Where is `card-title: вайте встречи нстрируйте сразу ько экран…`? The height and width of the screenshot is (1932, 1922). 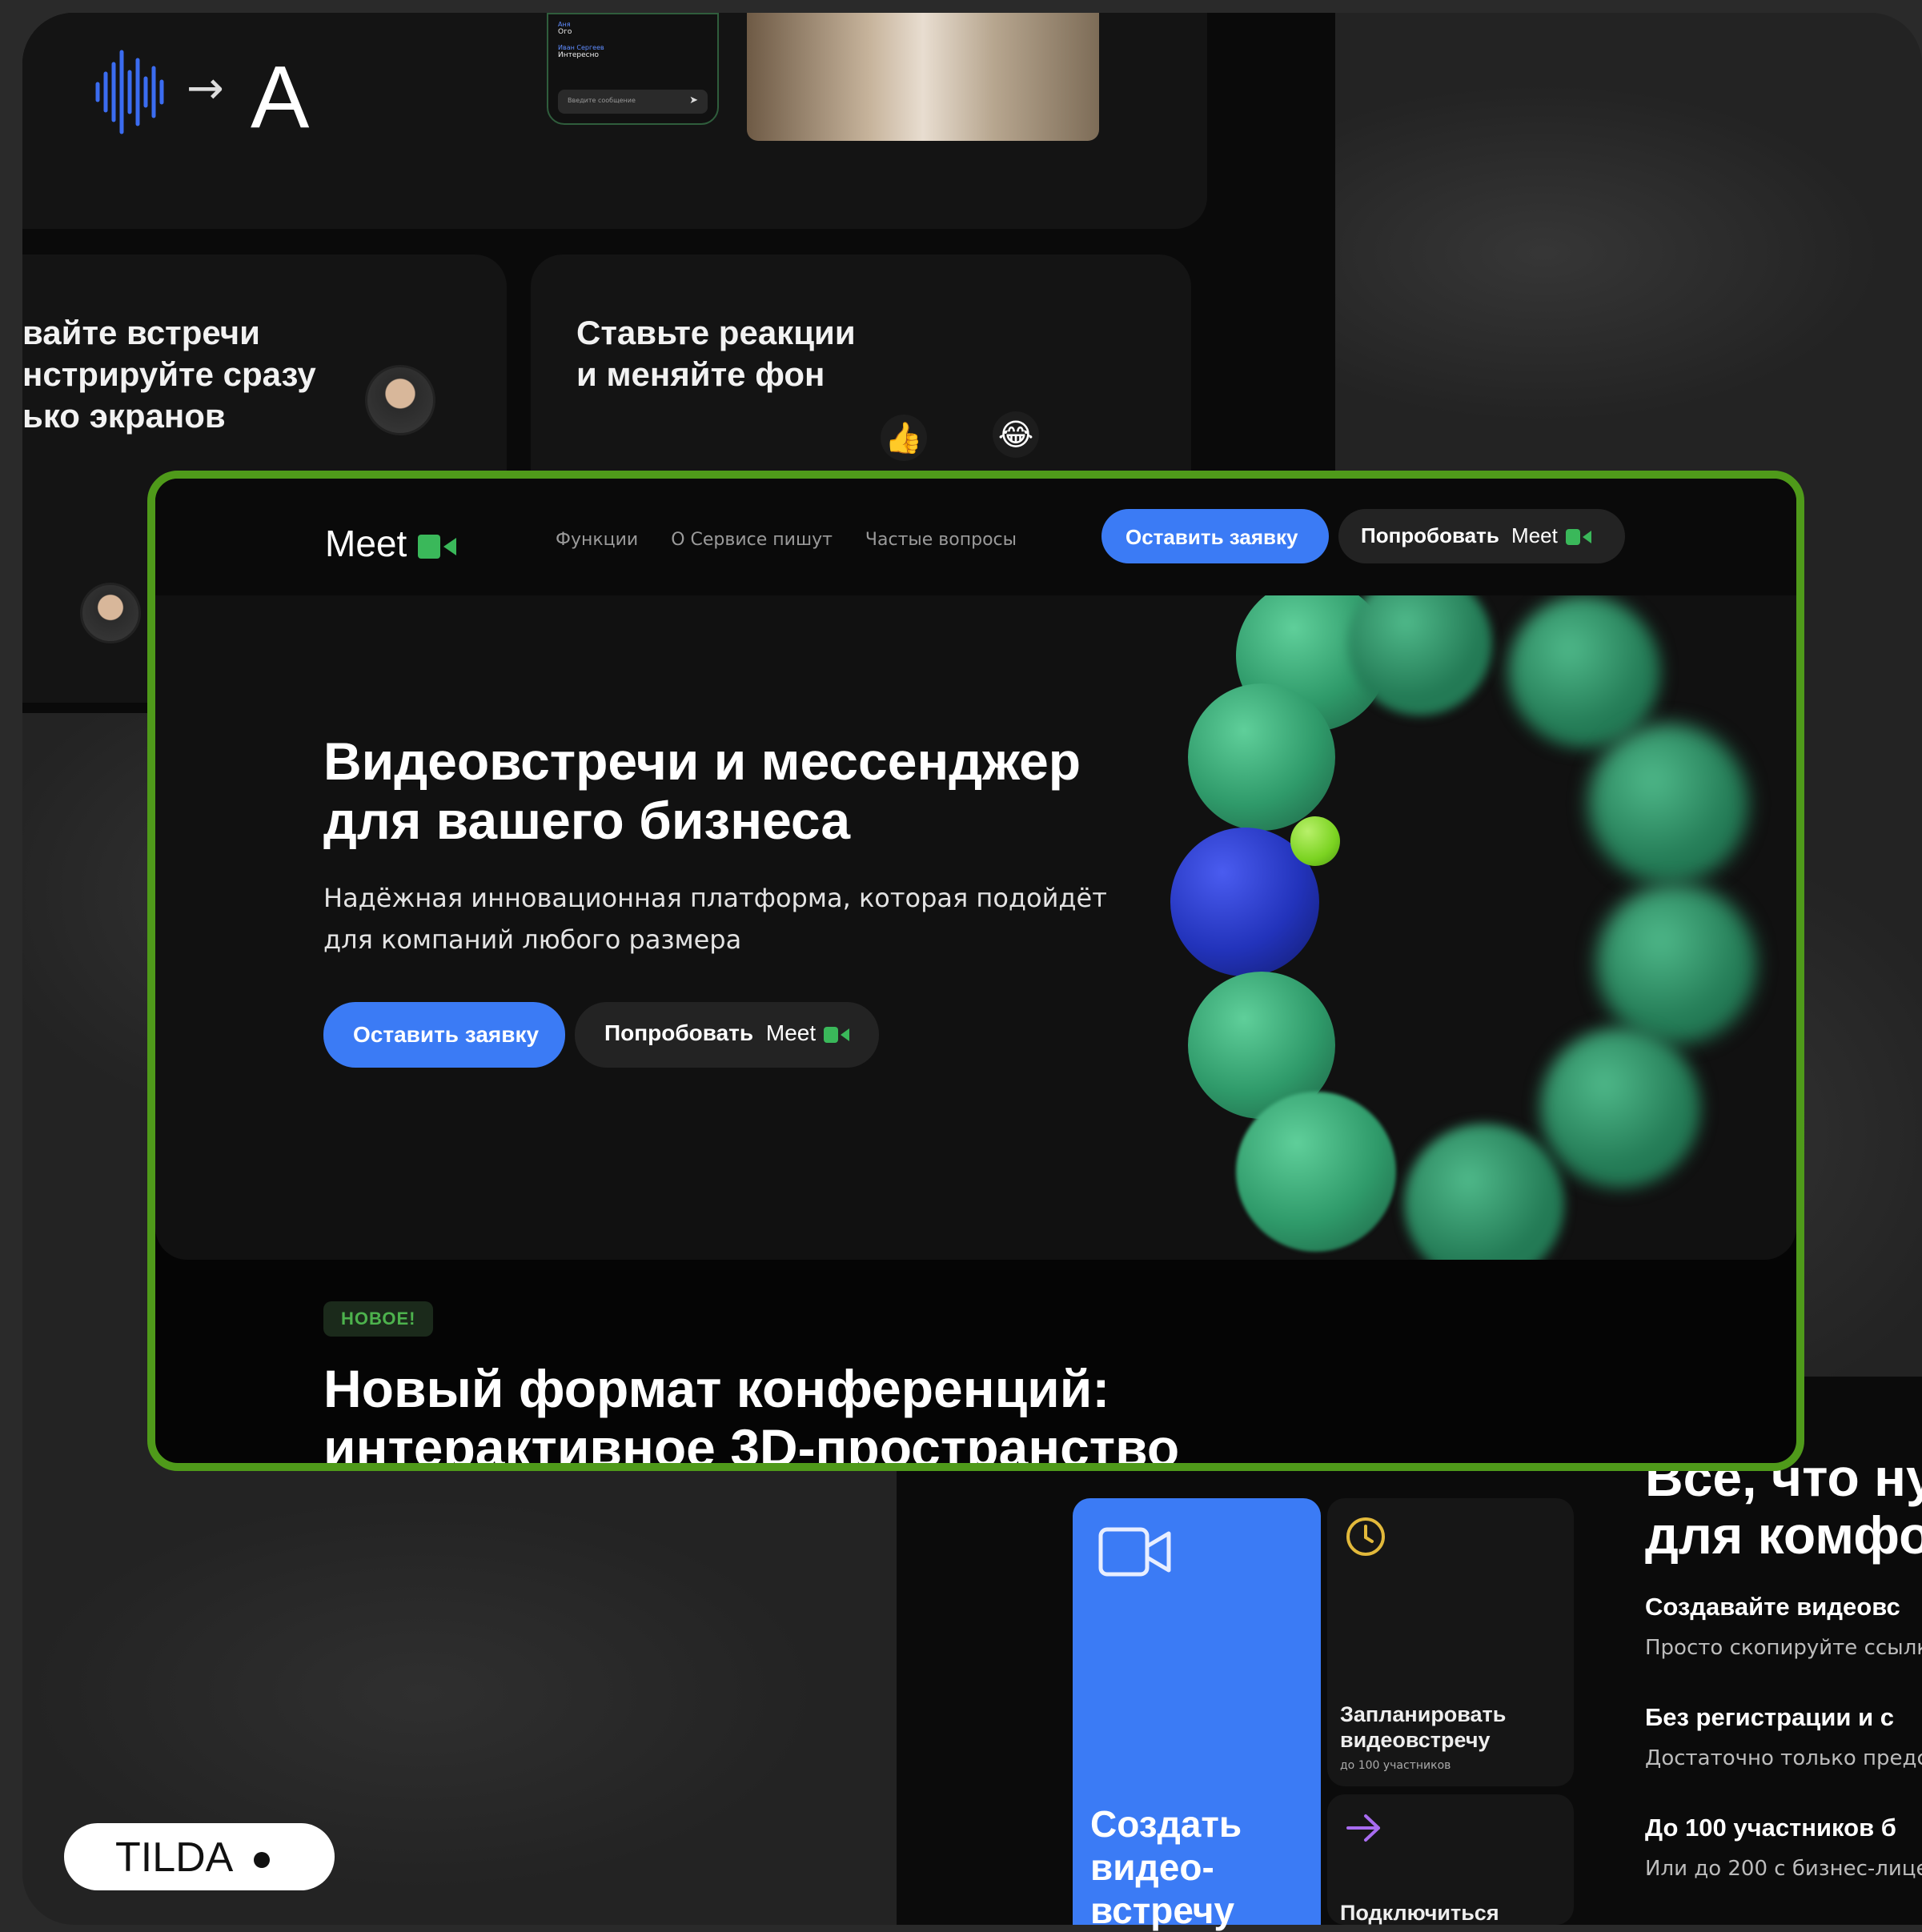 card-title: вайте встречи нстрируйте сразу ько экран… is located at coordinates (169, 374).